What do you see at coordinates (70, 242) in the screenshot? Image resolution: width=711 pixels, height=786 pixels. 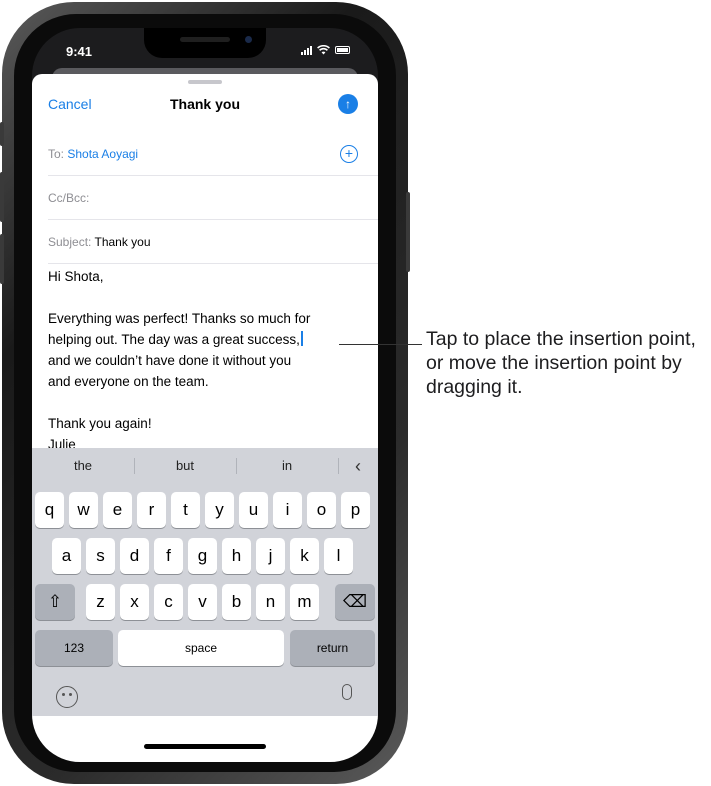 I see `subject-label: Subject:` at bounding box center [70, 242].